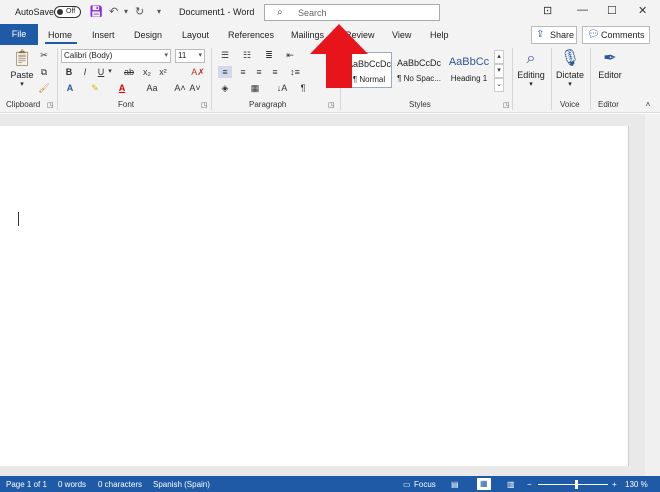  I want to click on collapse-ribbon-icon: ˄, so click(648, 105).